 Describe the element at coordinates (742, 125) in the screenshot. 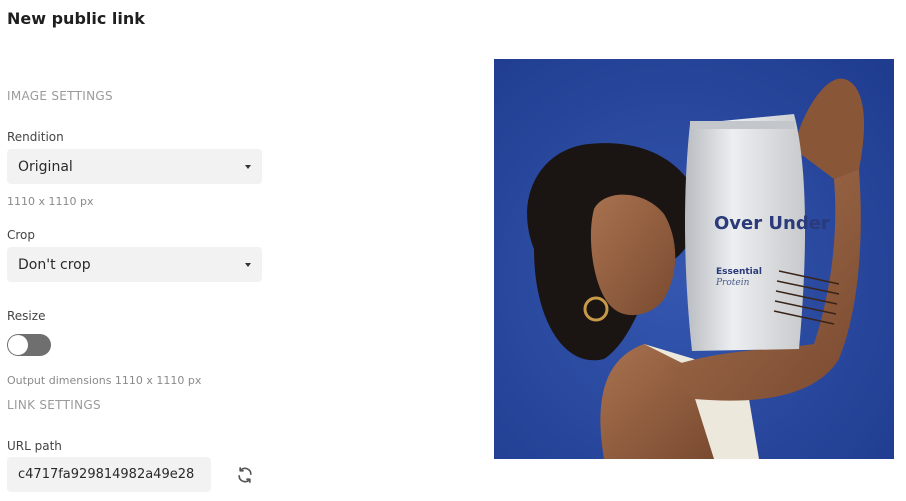

I see `pouch-seal` at that location.